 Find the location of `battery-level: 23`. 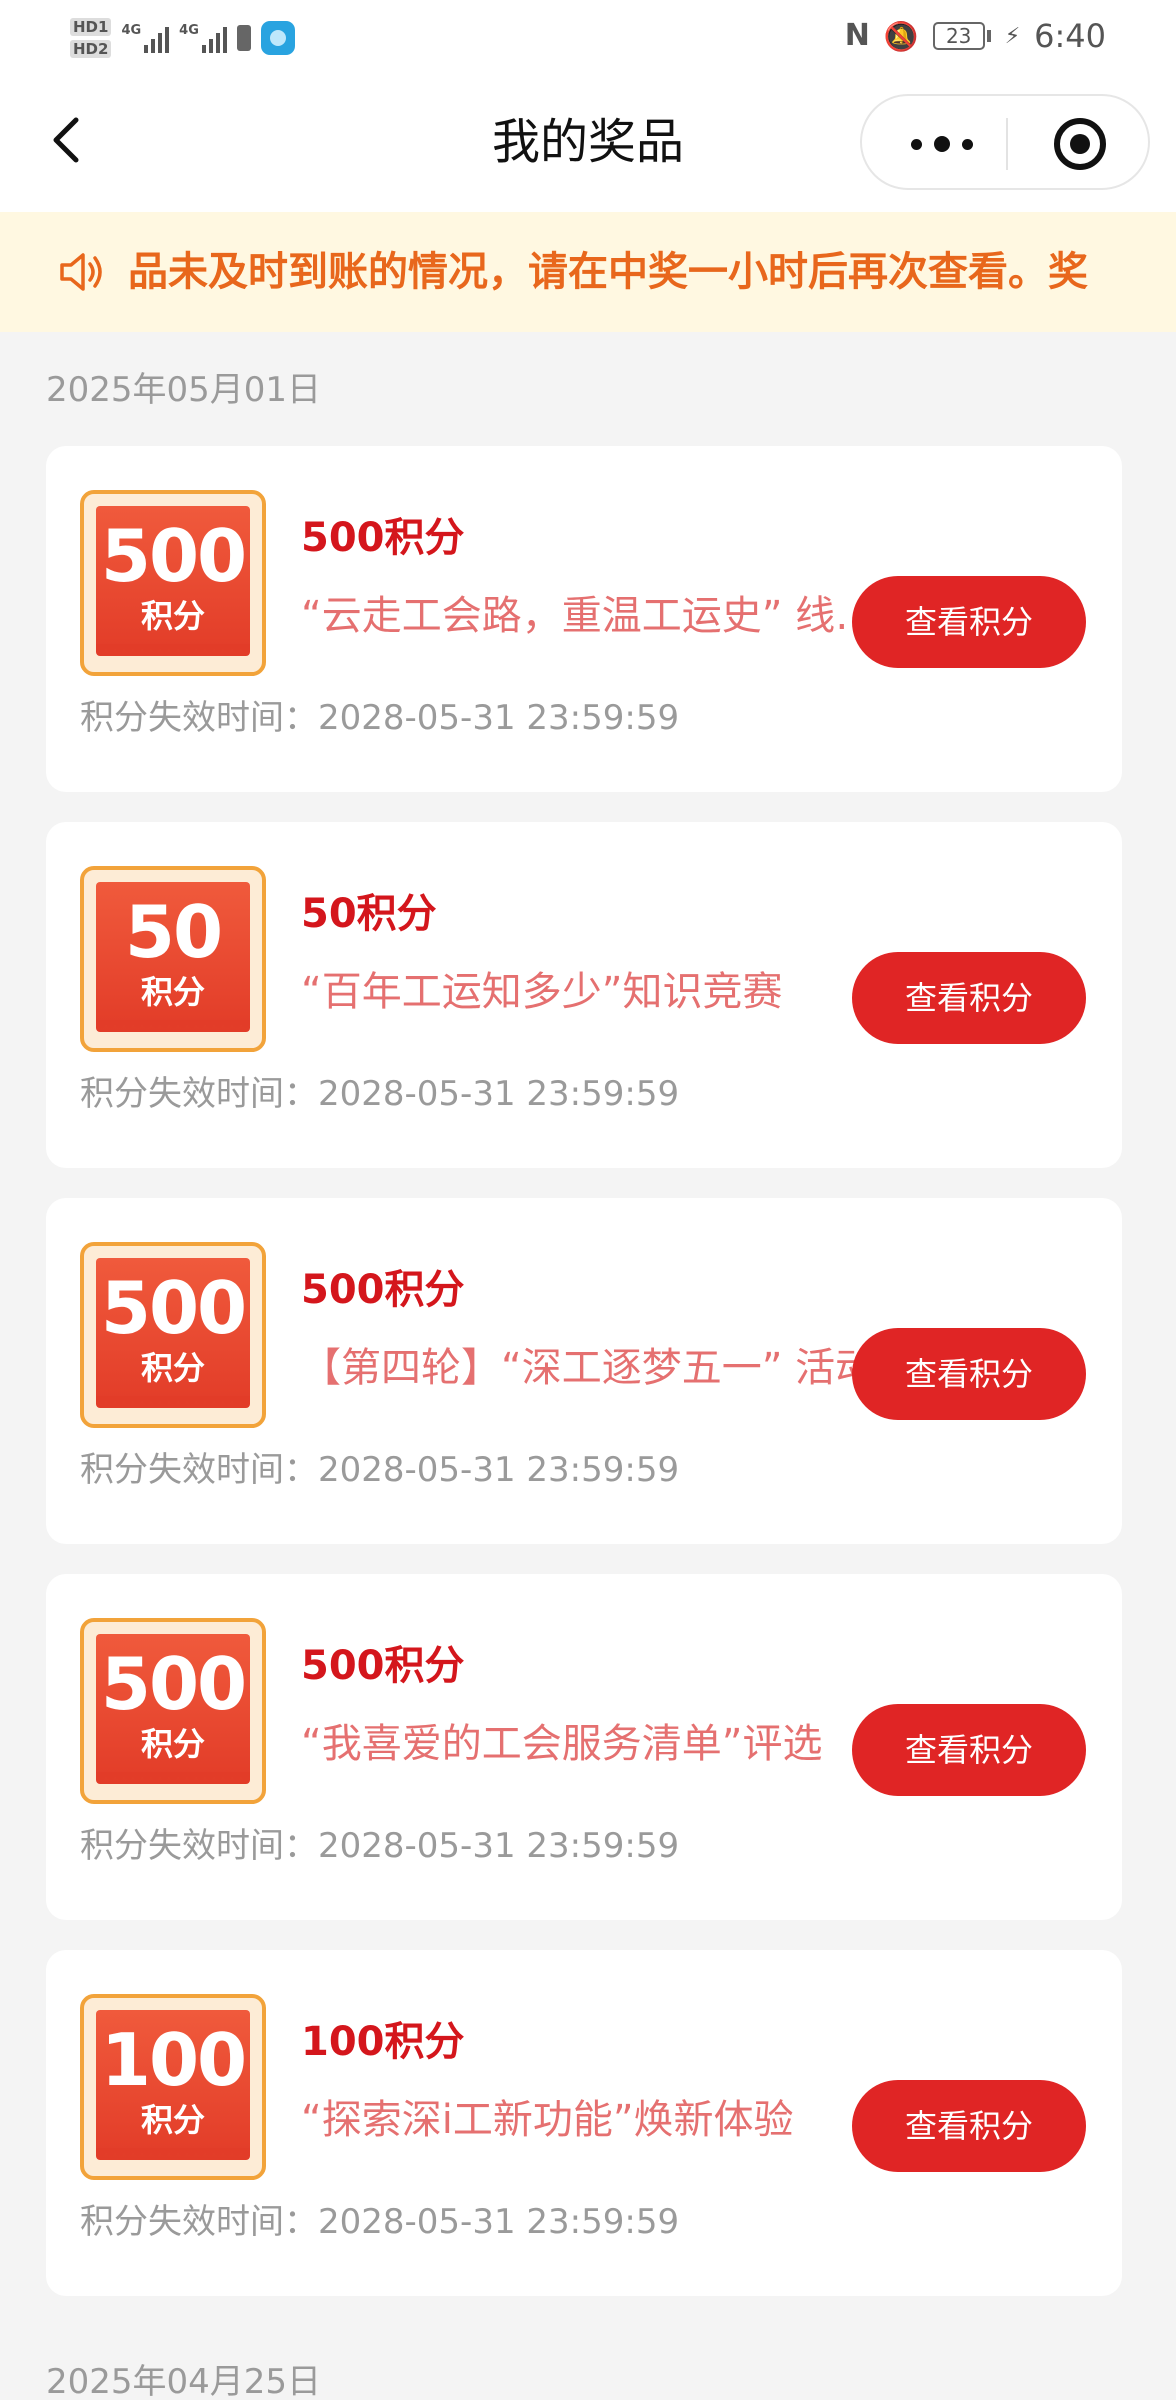

battery-level: 23 is located at coordinates (958, 36).